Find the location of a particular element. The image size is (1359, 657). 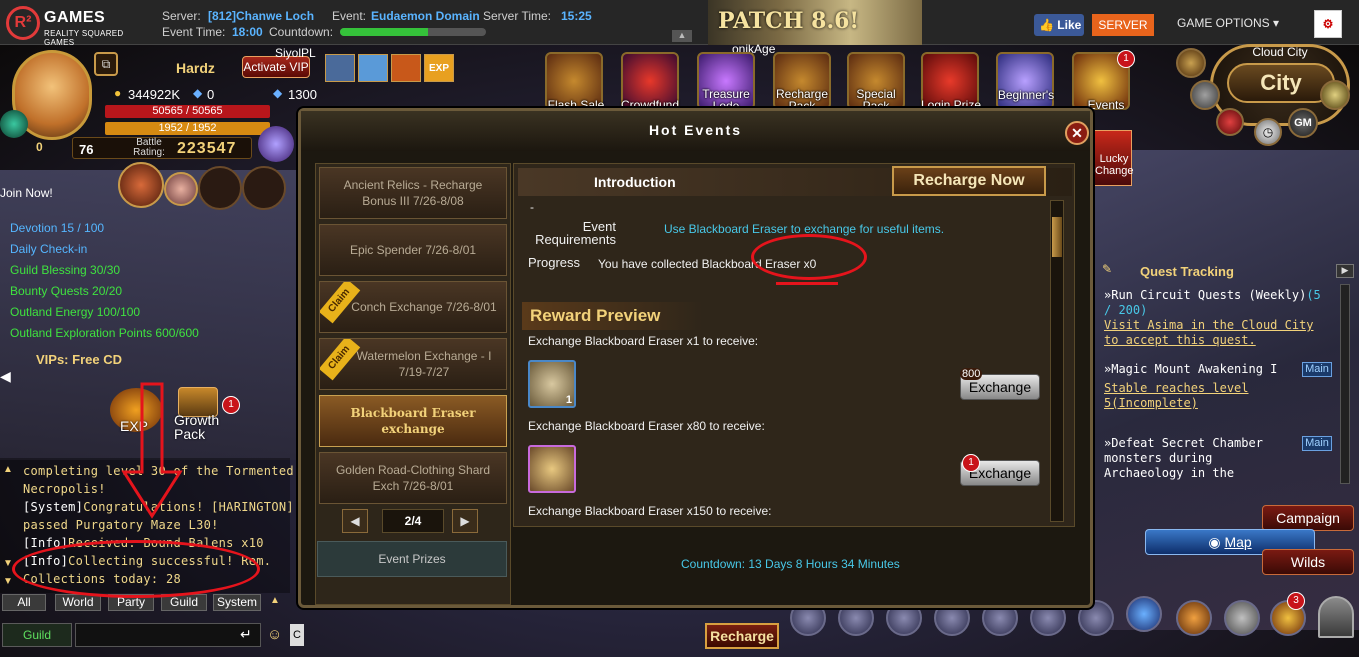

lucky-change-icon: Lucky Change is located at coordinates (1113, 158).